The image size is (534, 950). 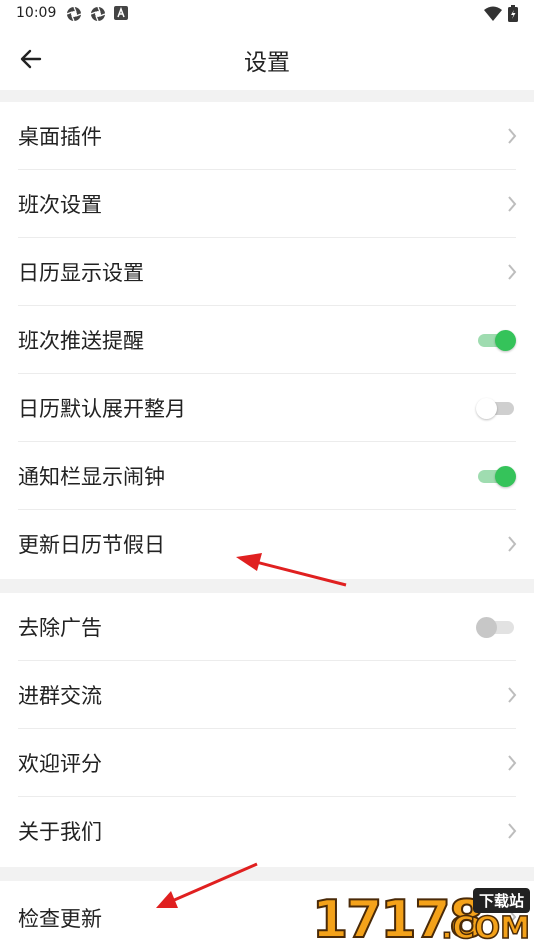 I want to click on setting-label: 桌面插件, so click(x=60, y=137).